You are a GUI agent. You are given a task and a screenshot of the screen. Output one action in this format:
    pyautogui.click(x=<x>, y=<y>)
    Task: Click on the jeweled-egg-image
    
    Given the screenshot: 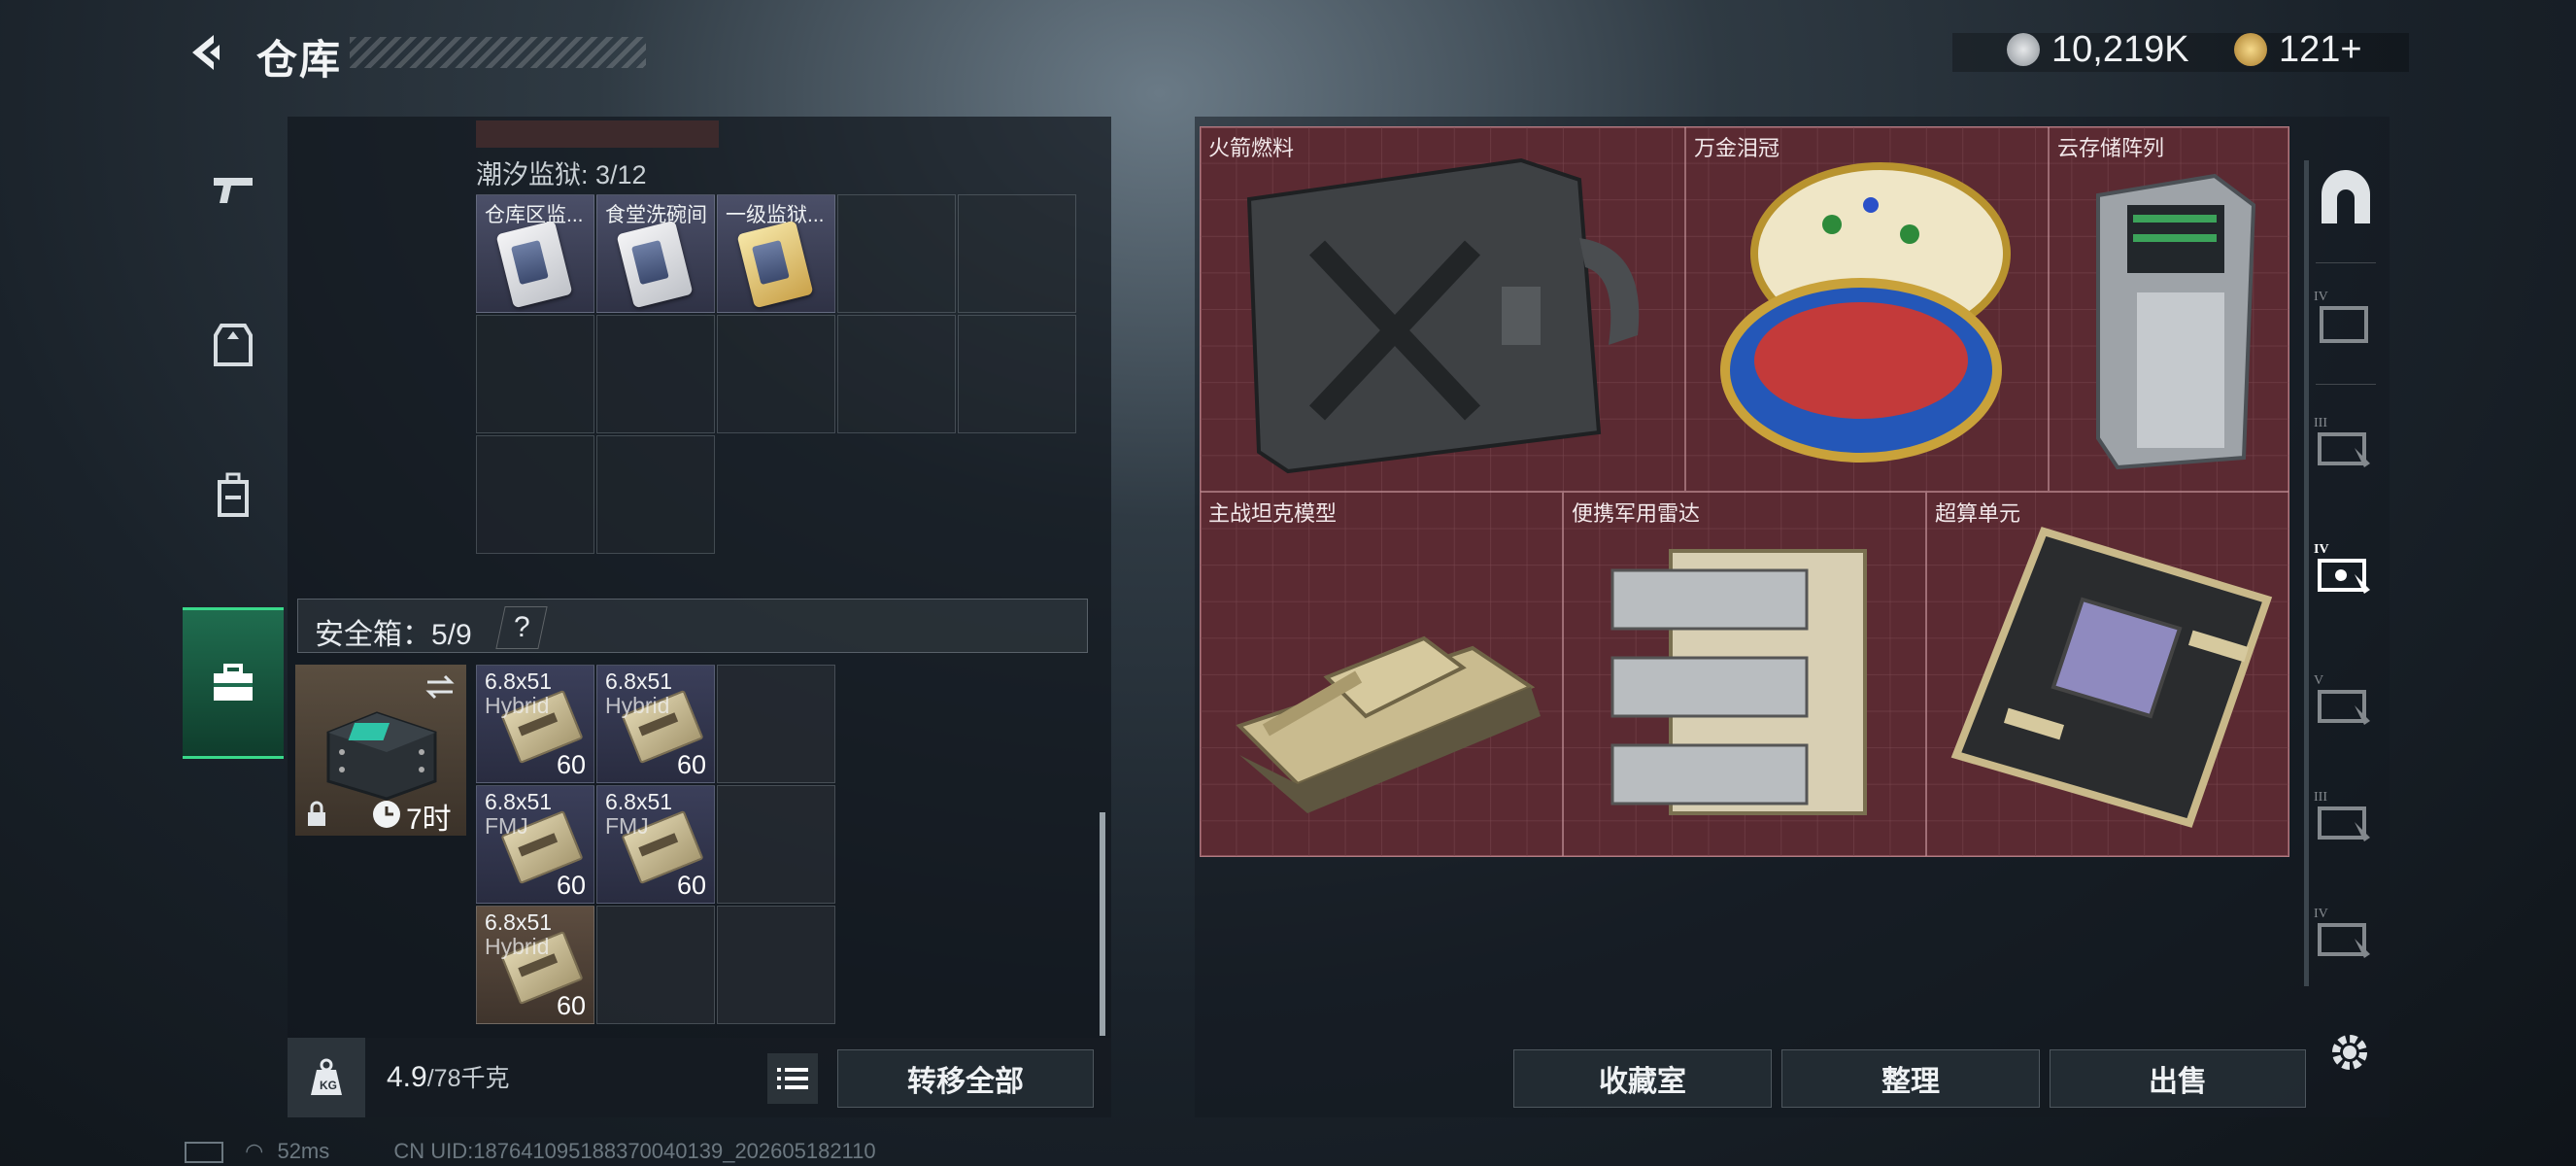 What is the action you would take?
    pyautogui.click(x=1865, y=312)
    